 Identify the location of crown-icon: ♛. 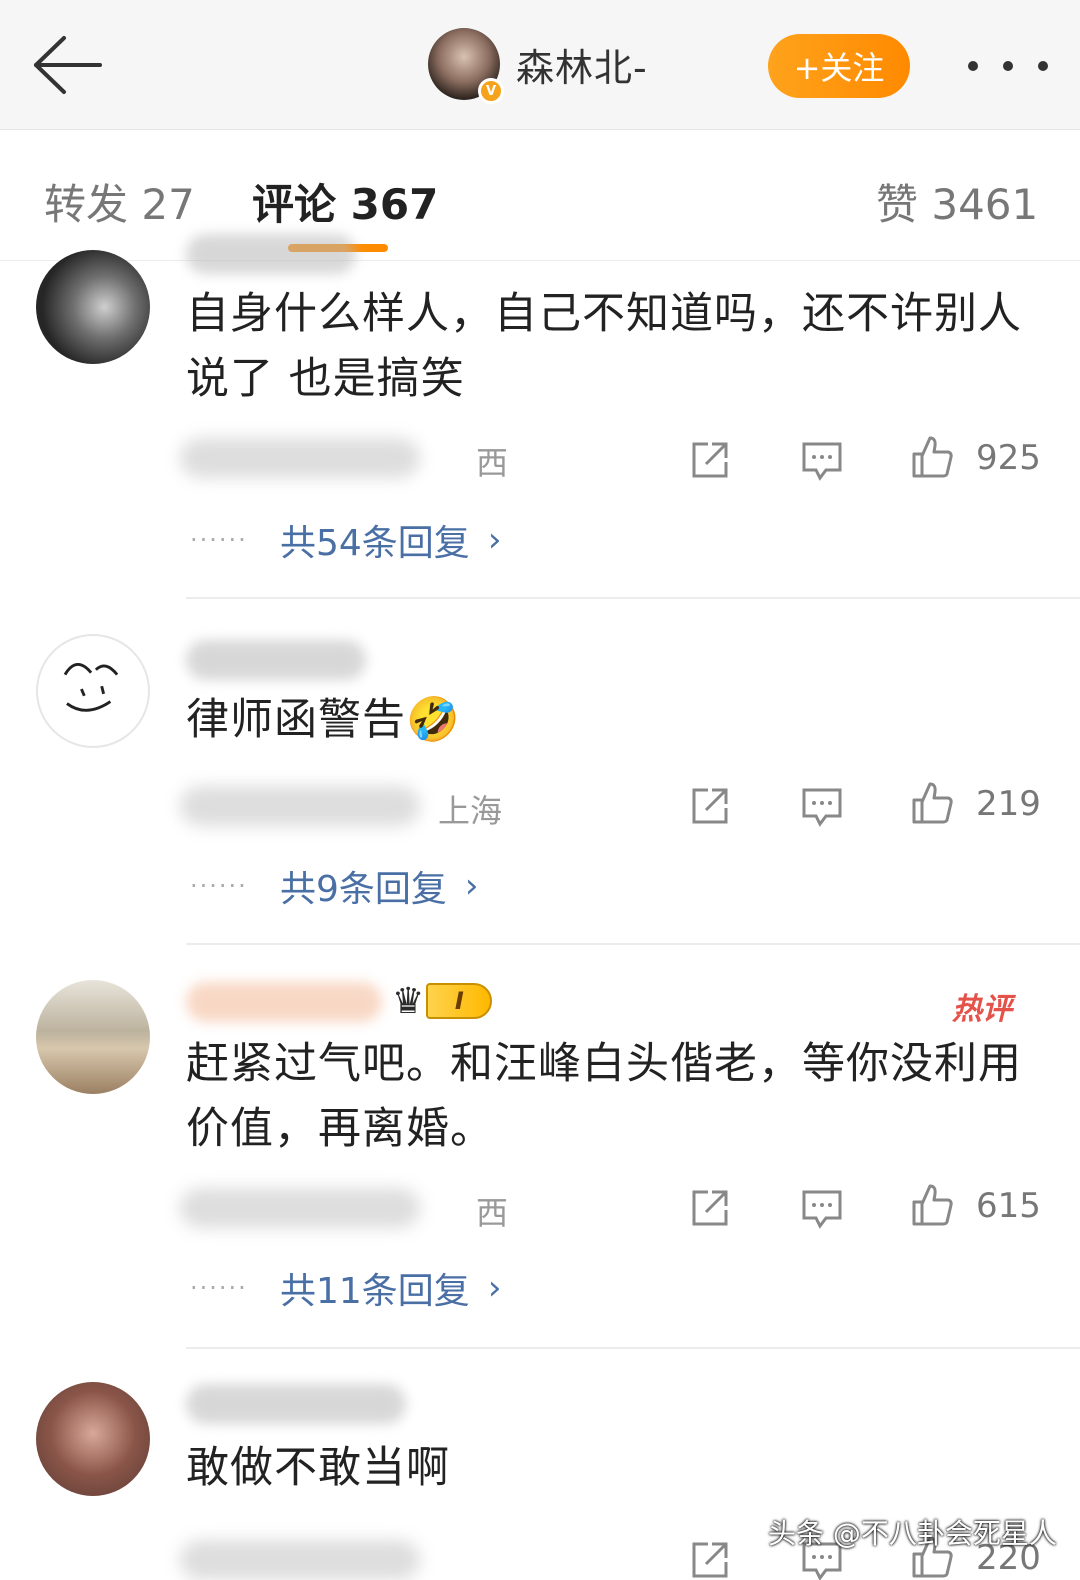
(408, 1001).